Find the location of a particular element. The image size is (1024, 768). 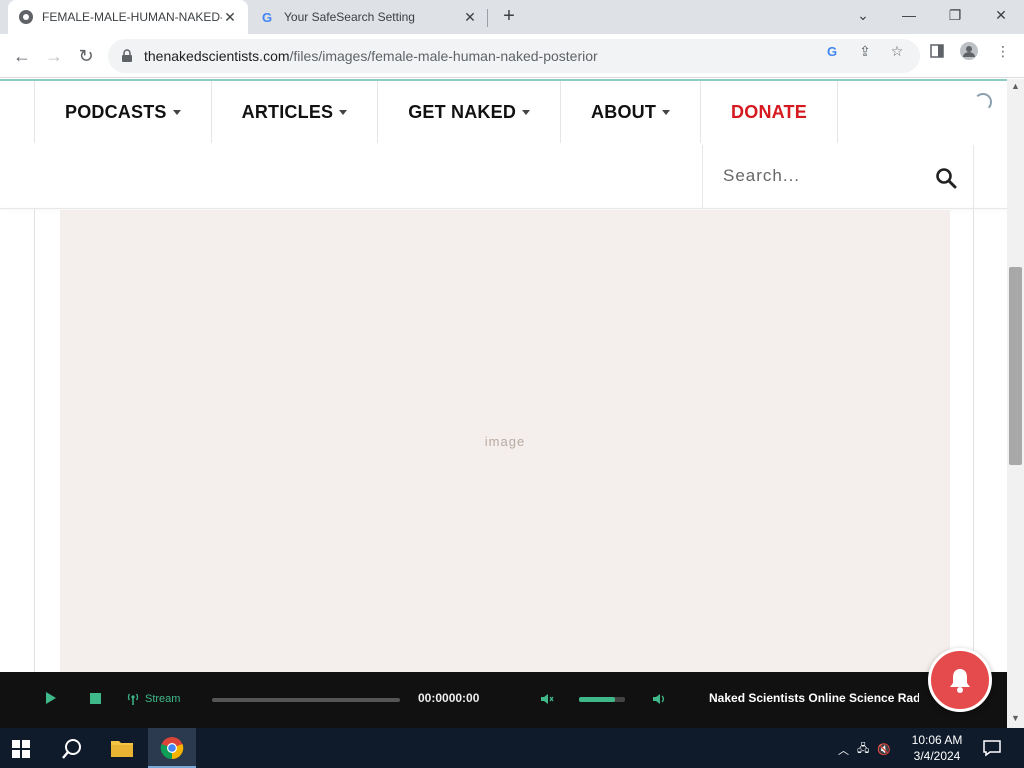

minimize-icon: — is located at coordinates (909, 15).